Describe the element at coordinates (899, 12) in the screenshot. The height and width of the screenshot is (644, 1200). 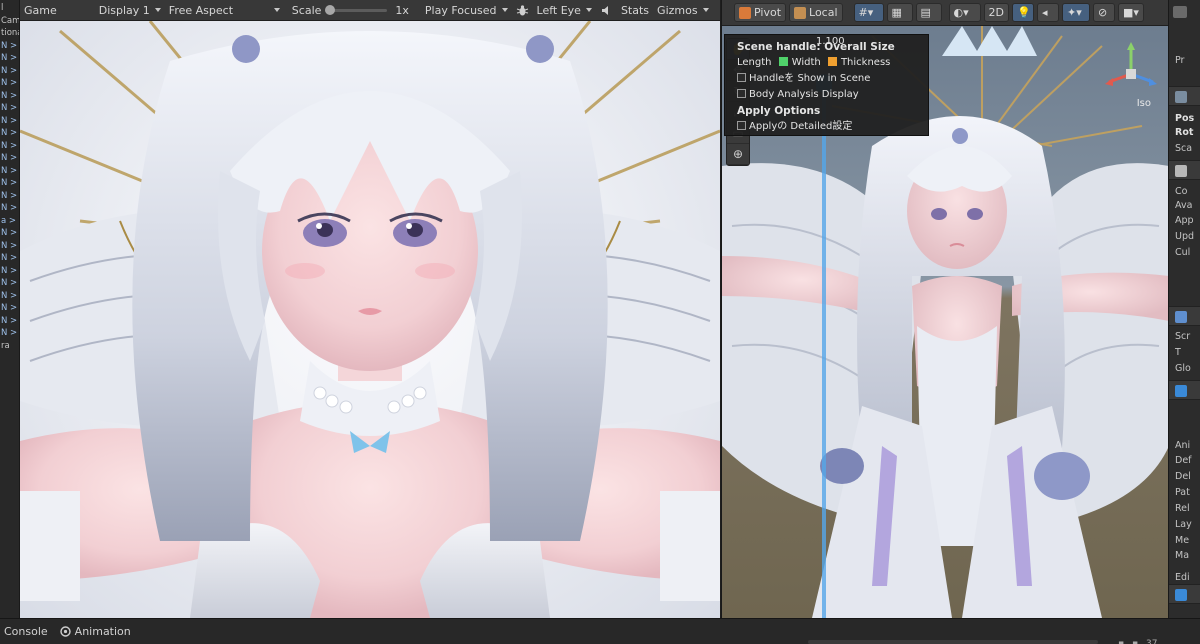
I see `snap-increment-button: ▦` at that location.